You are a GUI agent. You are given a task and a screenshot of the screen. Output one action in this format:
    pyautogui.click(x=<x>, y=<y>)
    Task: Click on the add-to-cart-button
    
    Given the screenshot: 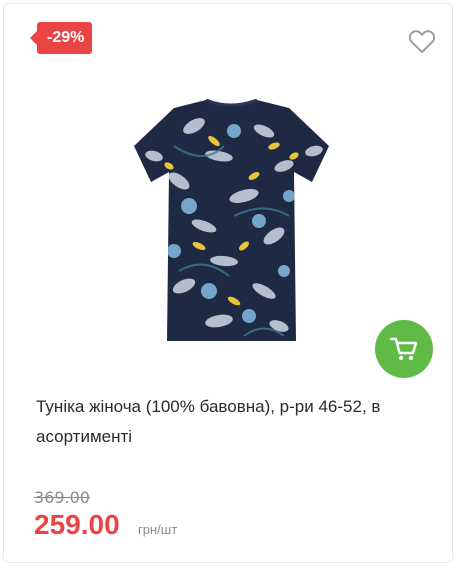 What is the action you would take?
    pyautogui.click(x=404, y=349)
    